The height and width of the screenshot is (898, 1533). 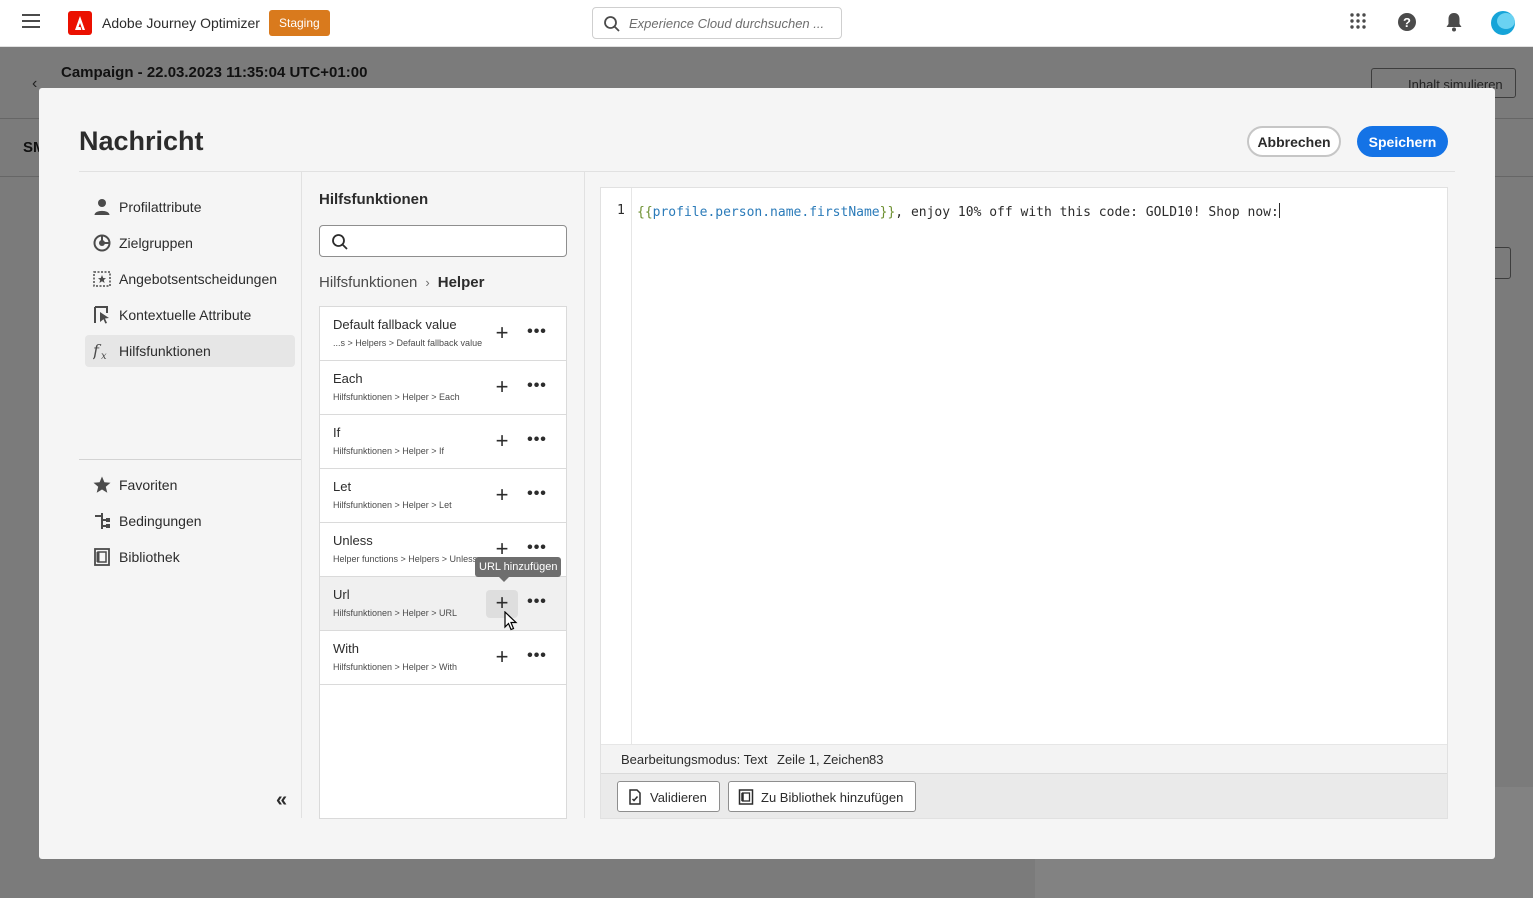 I want to click on nav-item-profile-attributes: Profilattribute, so click(x=190, y=207).